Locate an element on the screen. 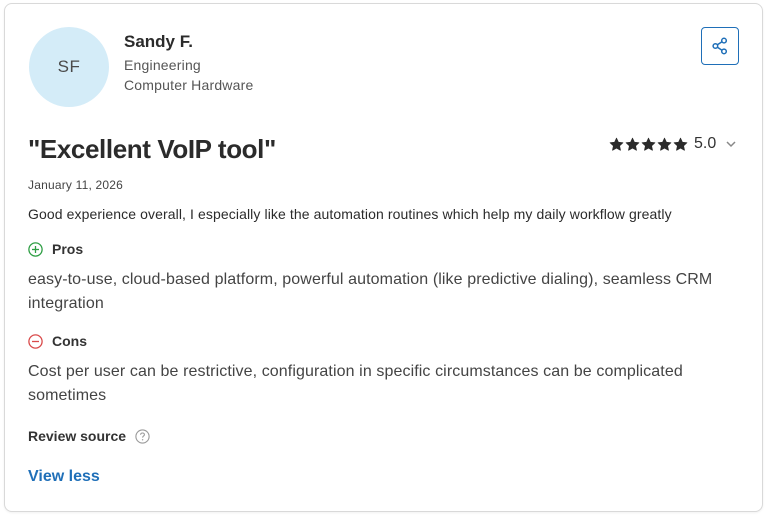  review-title: "Excellent VoIP tool" is located at coordinates (152, 149).